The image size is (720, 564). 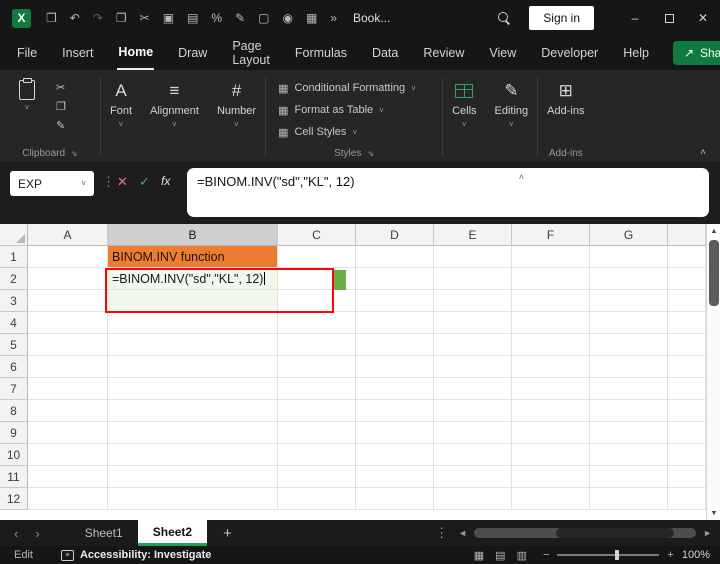 What do you see at coordinates (473, 389) in the screenshot?
I see `cell-E7` at bounding box center [473, 389].